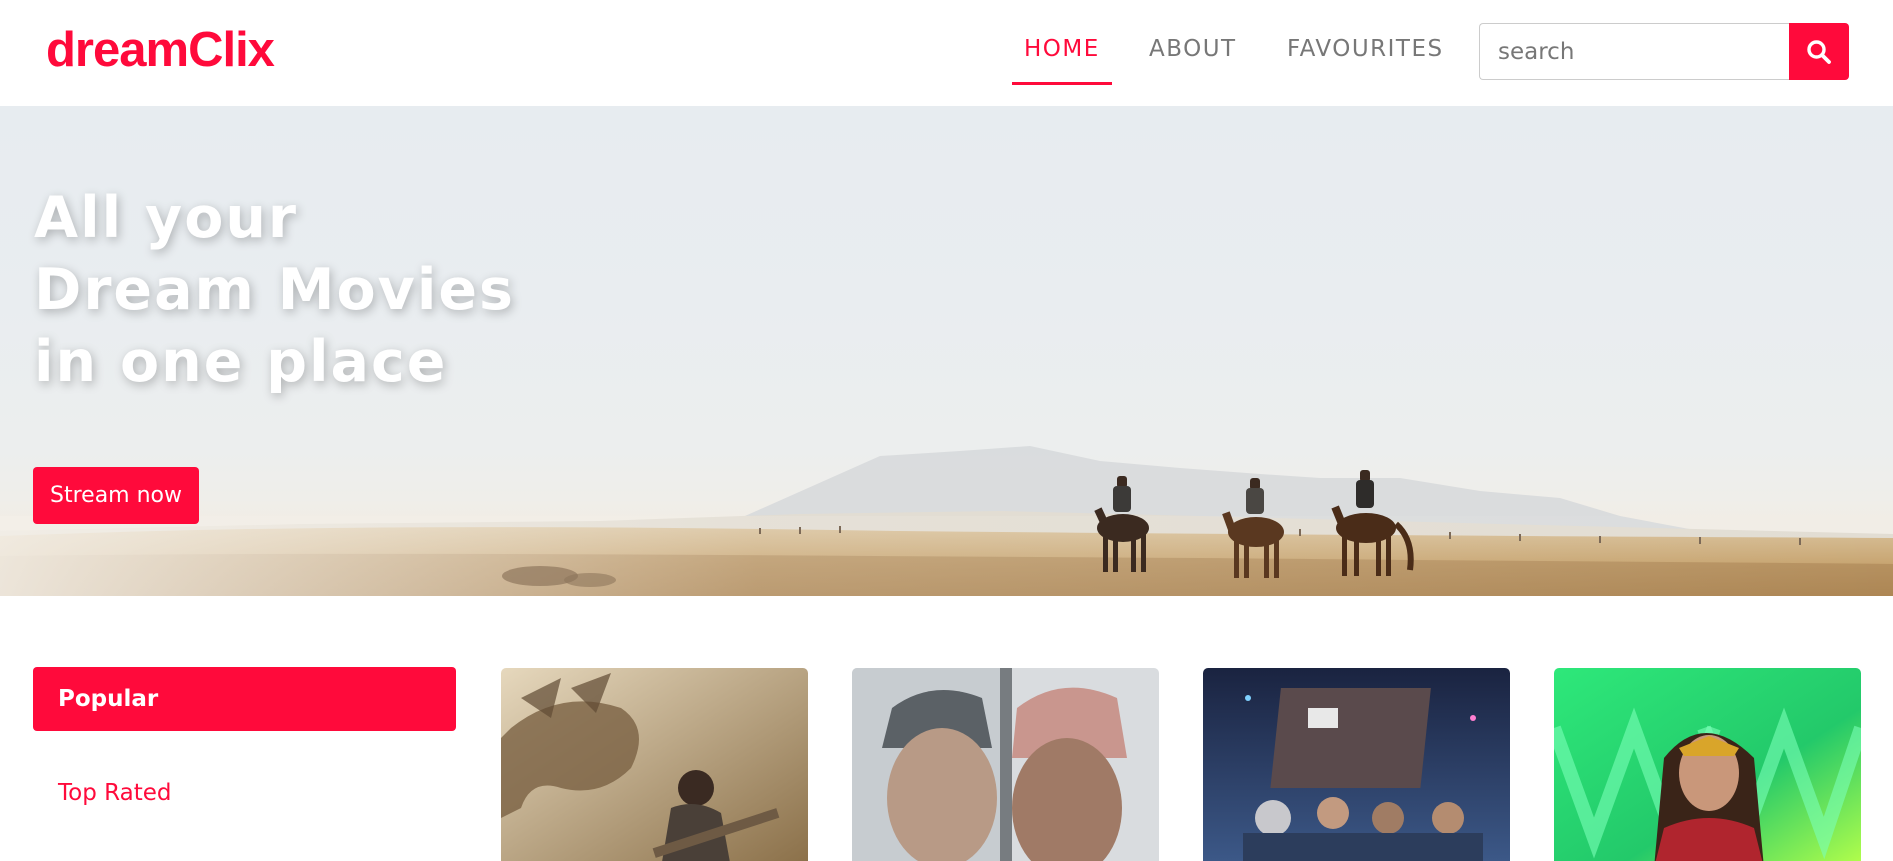 Image resolution: width=1893 pixels, height=861 pixels. I want to click on search-bar, so click(1664, 51).